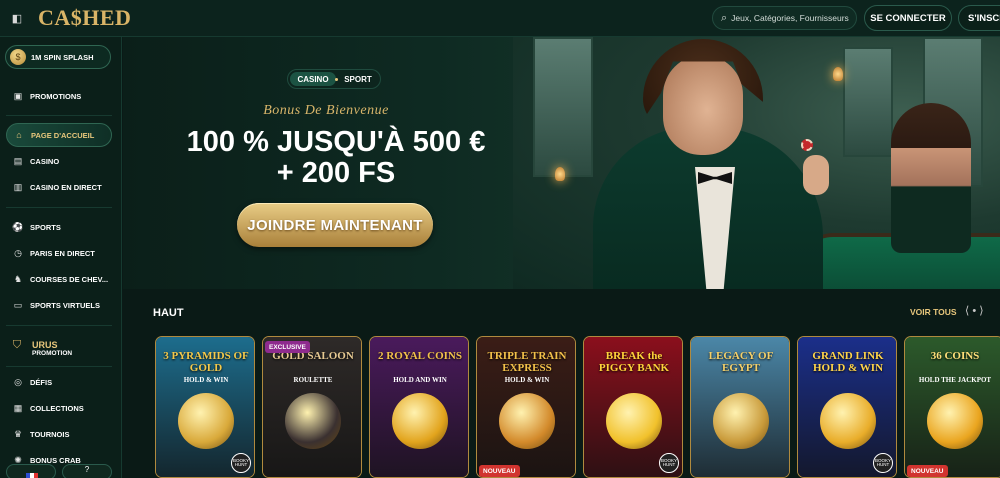 This screenshot has height=478, width=1000. Describe the element at coordinates (420, 356) in the screenshot. I see `game-title: 2 ROYAL COINS` at that location.